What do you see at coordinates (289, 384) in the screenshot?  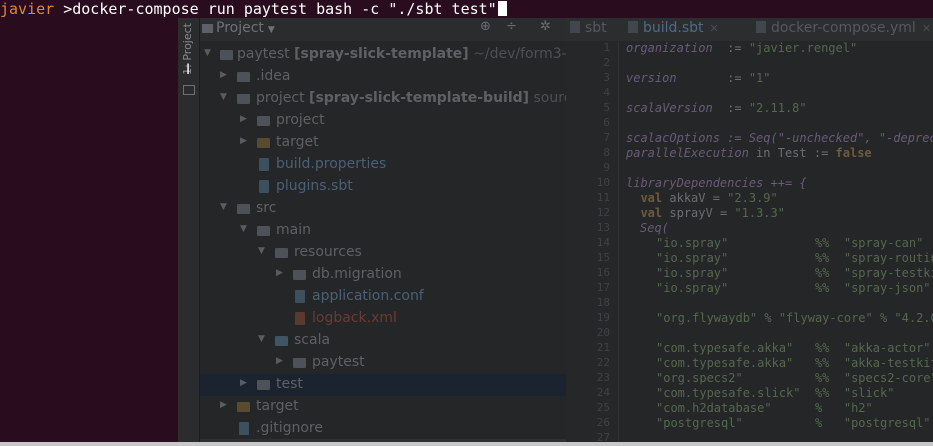 I see `tree-item-label: test` at bounding box center [289, 384].